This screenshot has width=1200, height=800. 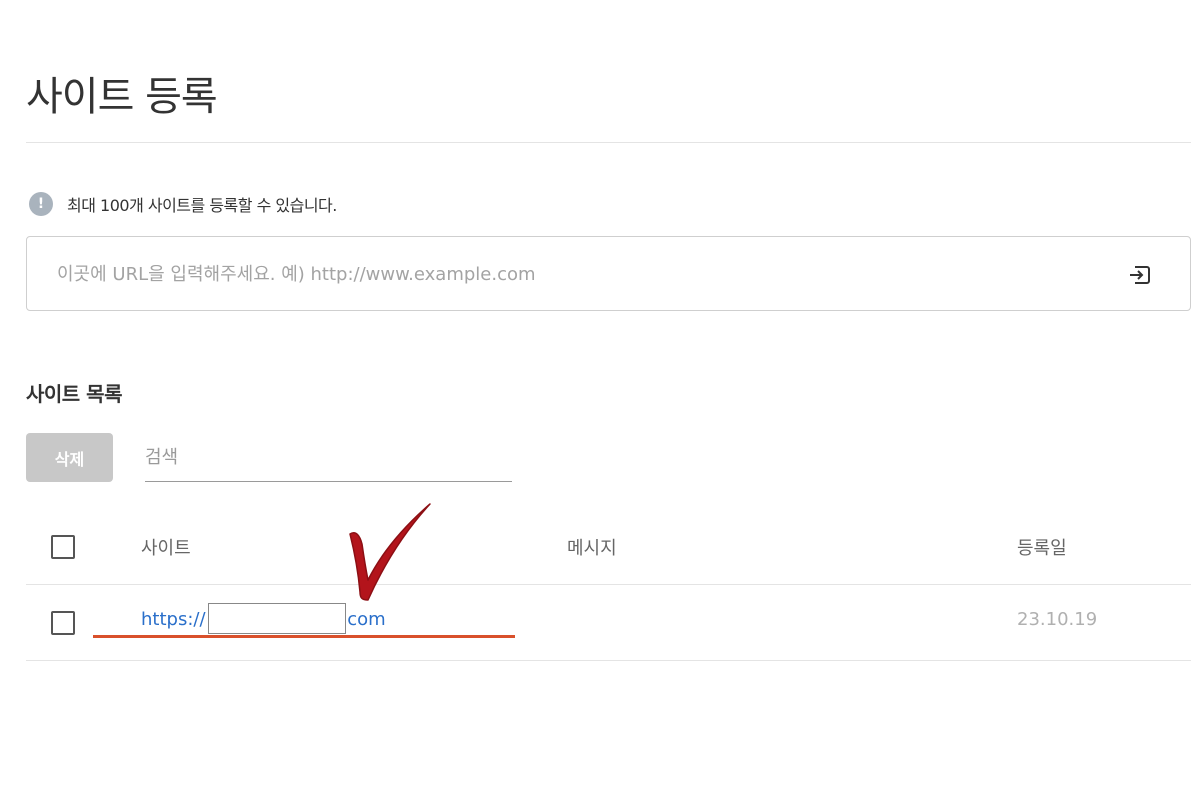 I want to click on search-input, so click(x=328, y=457).